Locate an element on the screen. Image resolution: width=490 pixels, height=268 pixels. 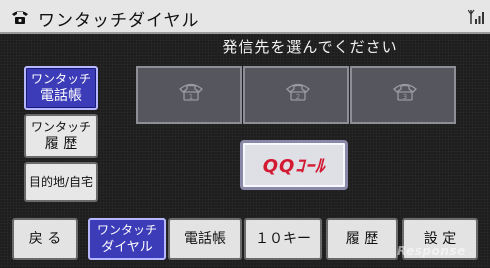
side-menu-onetouch-phonebook: ワンタッチ 電話帳 is located at coordinates (61, 88).